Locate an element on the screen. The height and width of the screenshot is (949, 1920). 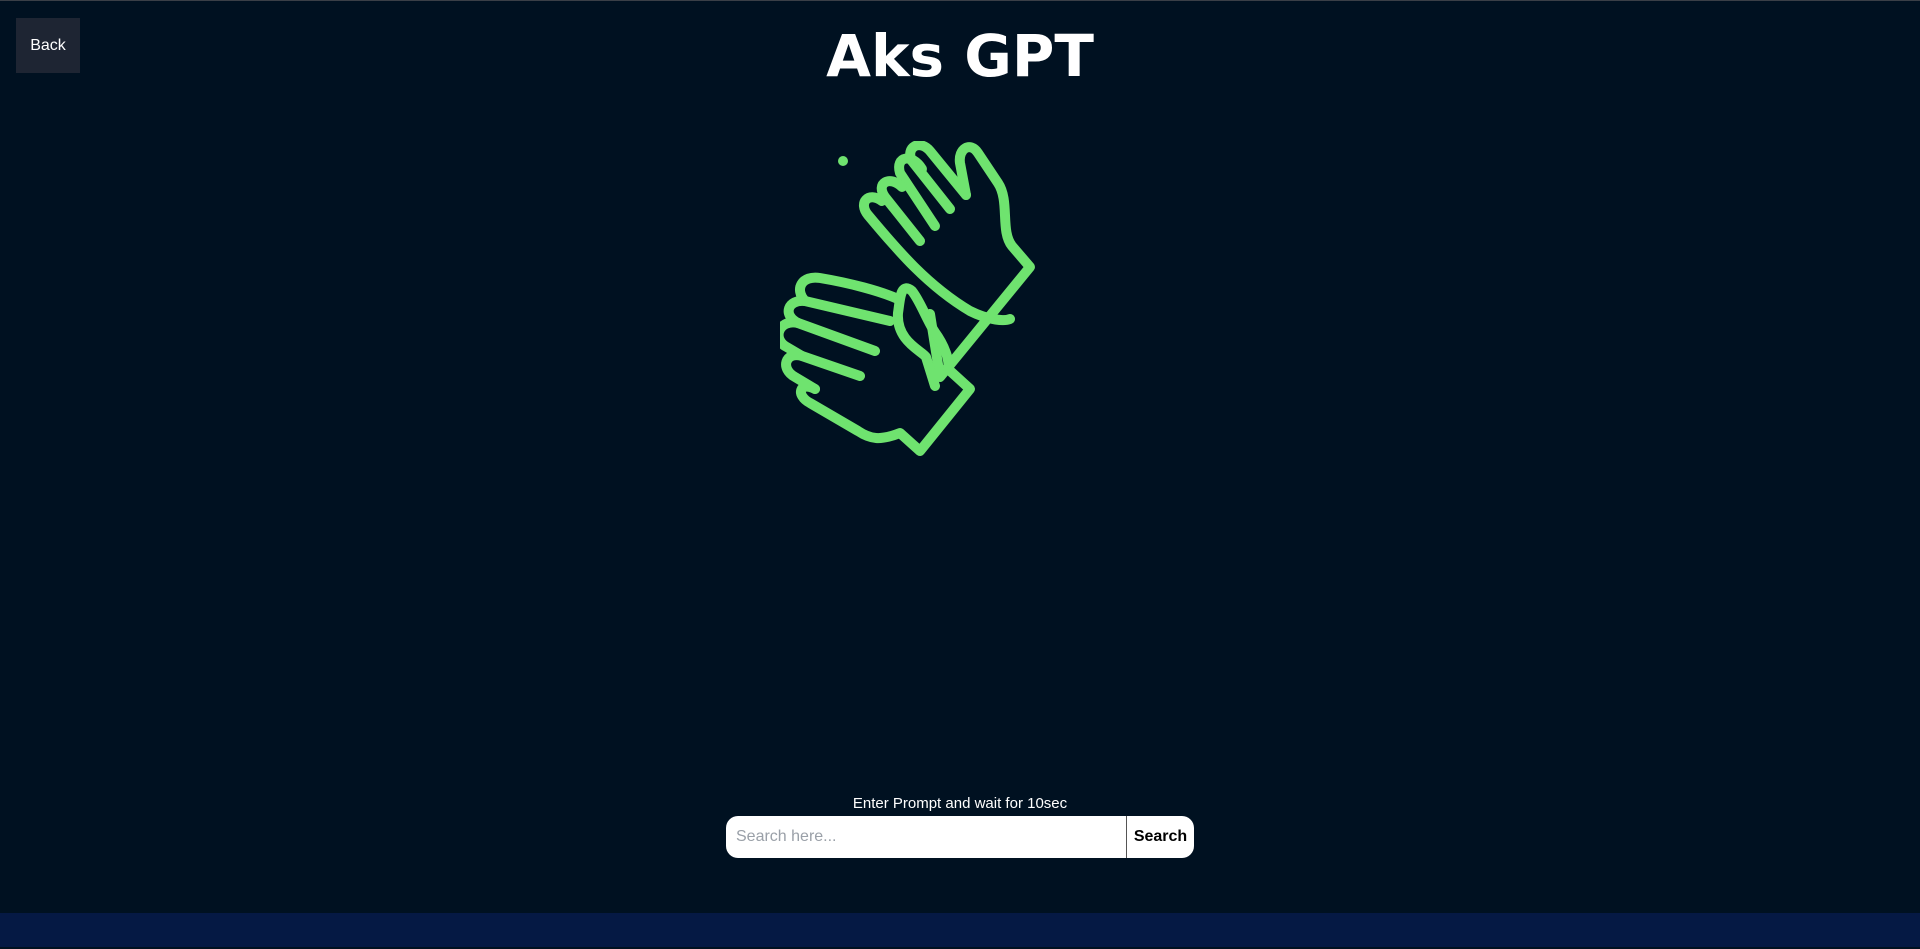
prompt-hint: Enter Prompt and wait for 10sec is located at coordinates (960, 803).